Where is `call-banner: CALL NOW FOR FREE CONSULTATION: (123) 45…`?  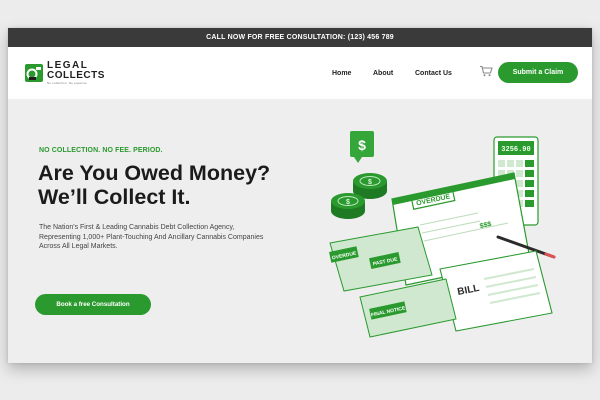
call-banner: CALL NOW FOR FREE CONSULTATION: (123) 45… is located at coordinates (300, 37).